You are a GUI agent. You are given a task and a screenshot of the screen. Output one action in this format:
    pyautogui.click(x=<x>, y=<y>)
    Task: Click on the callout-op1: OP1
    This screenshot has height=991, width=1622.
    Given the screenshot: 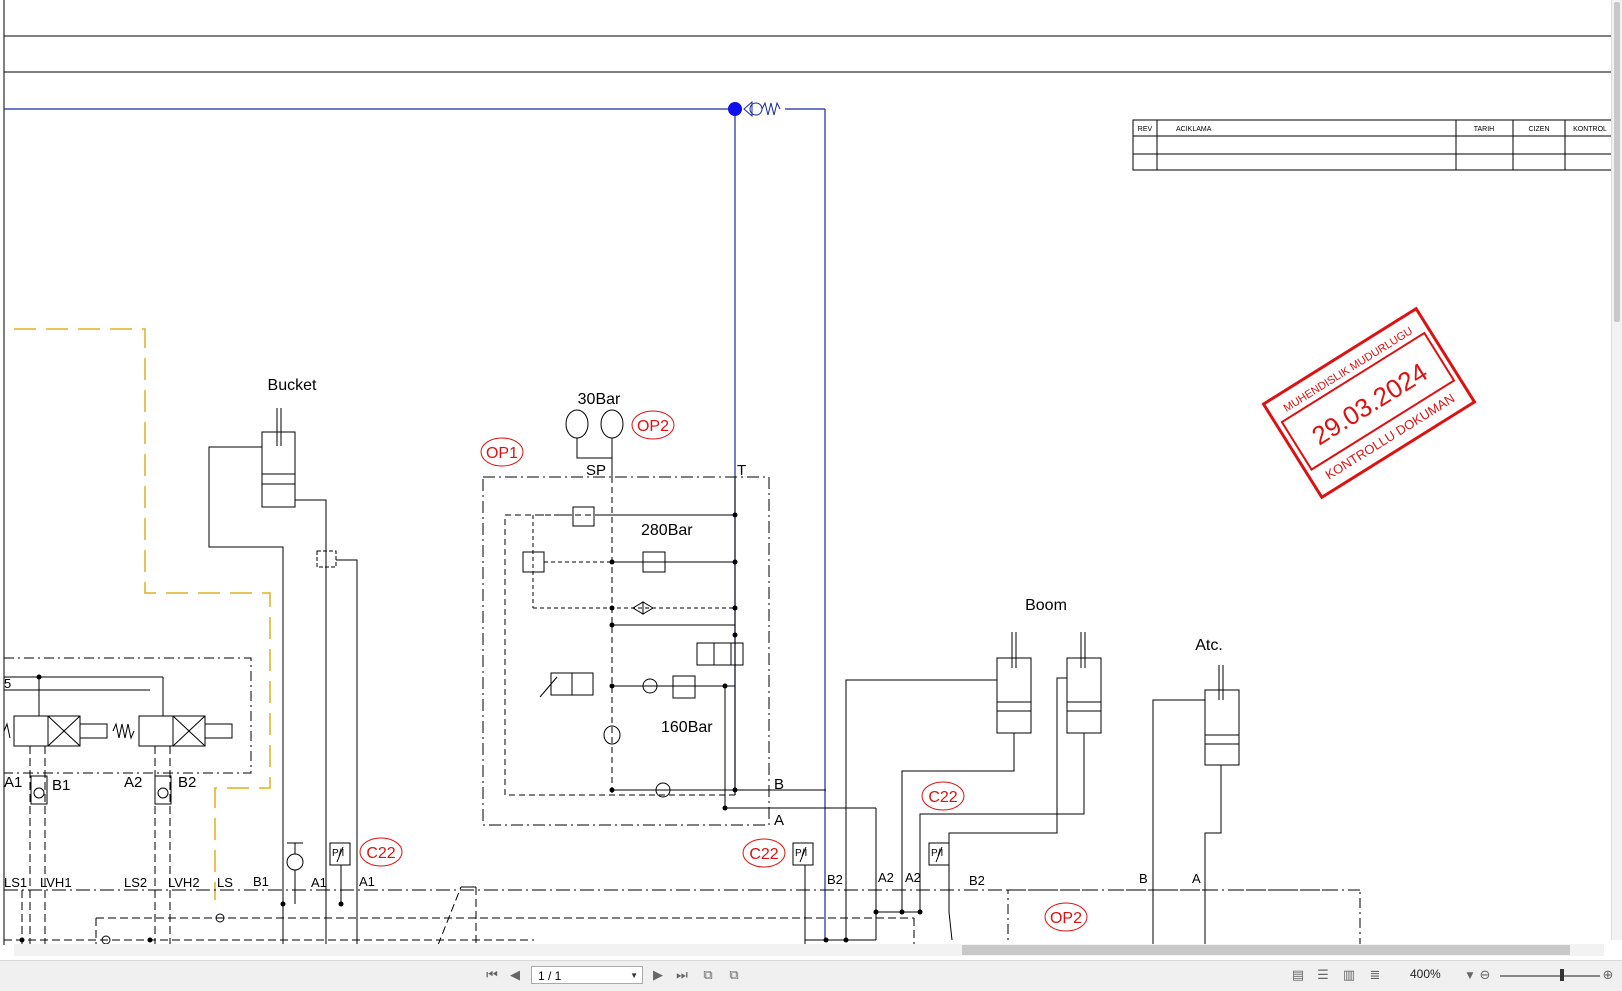 What is the action you would take?
    pyautogui.click(x=502, y=452)
    